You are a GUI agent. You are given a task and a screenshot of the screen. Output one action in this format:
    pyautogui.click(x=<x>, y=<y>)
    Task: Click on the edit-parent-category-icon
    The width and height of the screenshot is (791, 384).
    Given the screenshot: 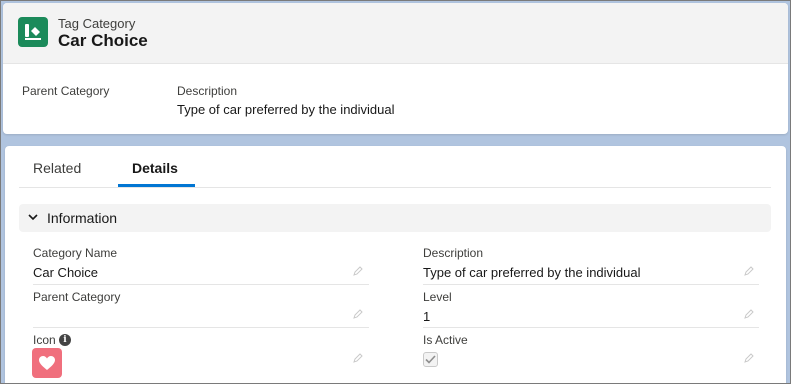 What is the action you would take?
    pyautogui.click(x=358, y=314)
    